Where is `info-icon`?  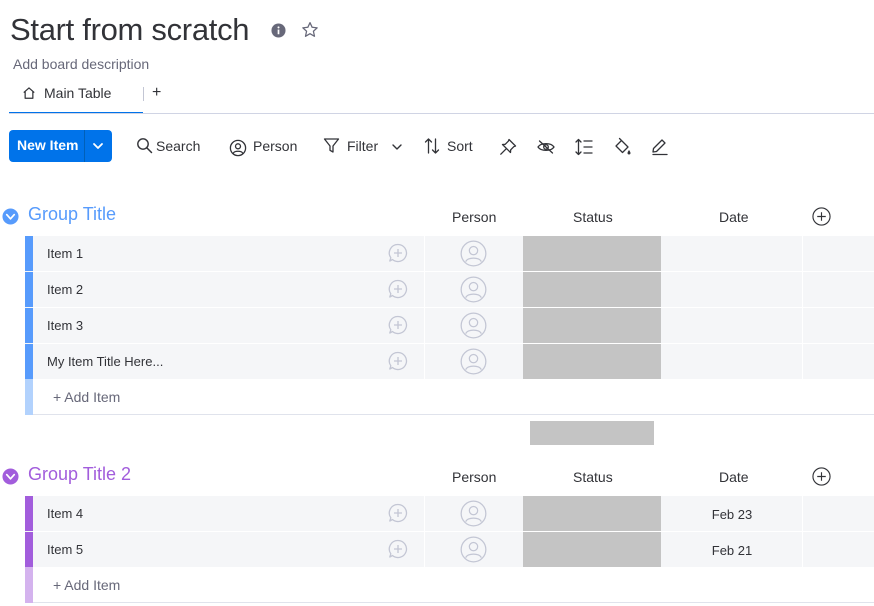
info-icon is located at coordinates (278, 30).